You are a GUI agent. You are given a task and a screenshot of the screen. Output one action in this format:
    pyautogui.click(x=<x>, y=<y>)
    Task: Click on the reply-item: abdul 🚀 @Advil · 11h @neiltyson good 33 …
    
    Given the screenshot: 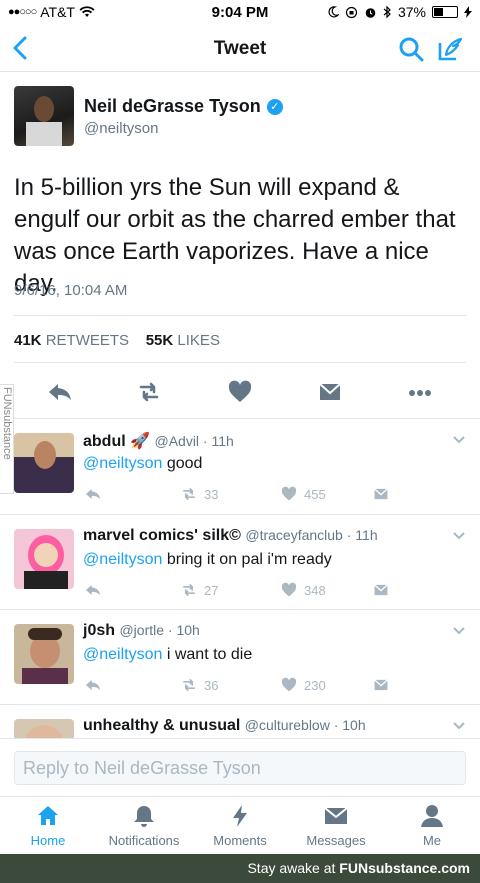 What is the action you would take?
    pyautogui.click(x=240, y=466)
    